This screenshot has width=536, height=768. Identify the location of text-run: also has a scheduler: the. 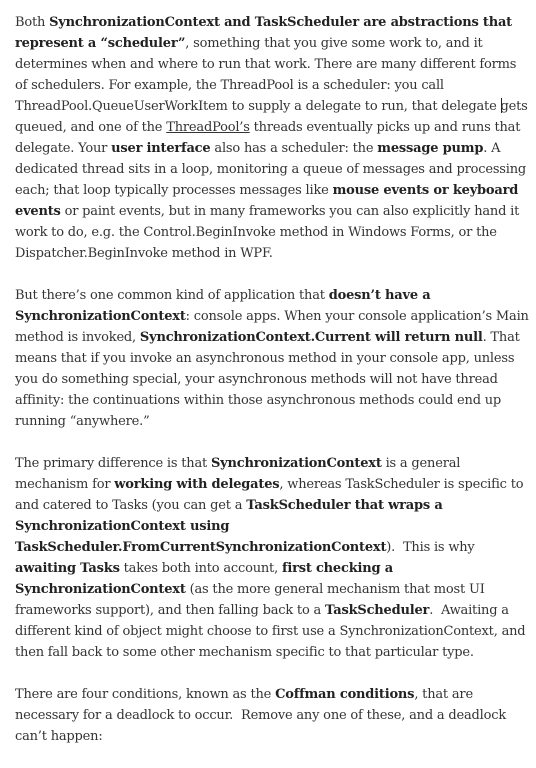
(294, 148).